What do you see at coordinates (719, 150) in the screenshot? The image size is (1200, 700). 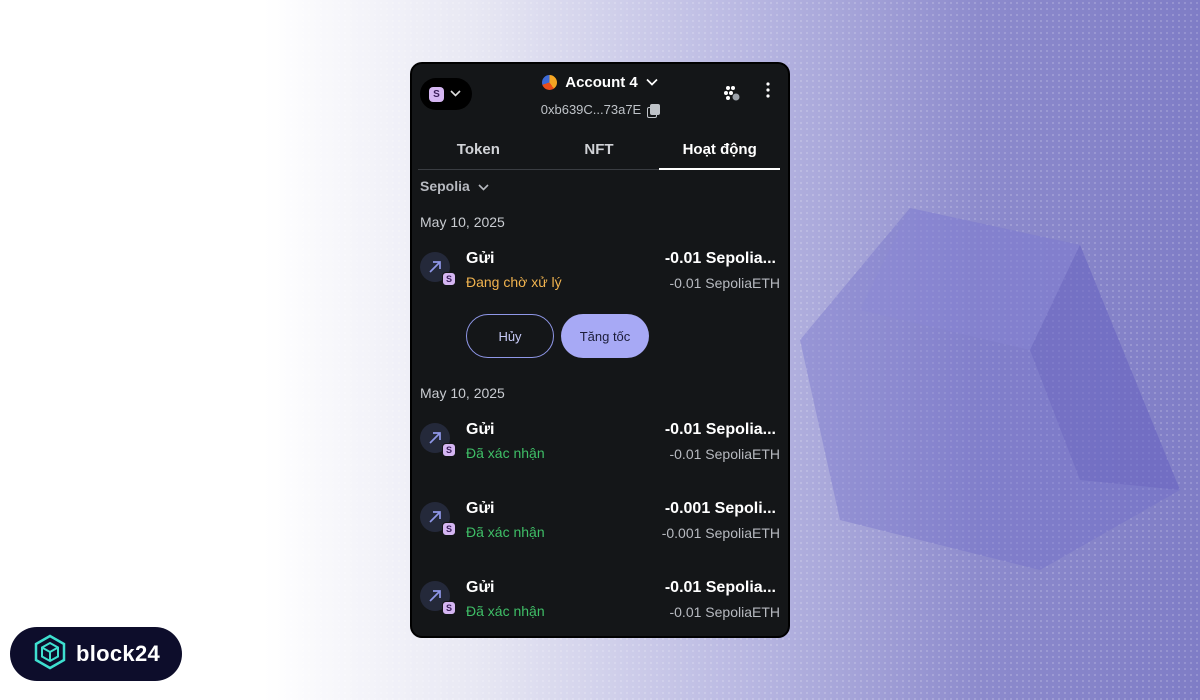 I see `tab-activity: Hoạt động` at bounding box center [719, 150].